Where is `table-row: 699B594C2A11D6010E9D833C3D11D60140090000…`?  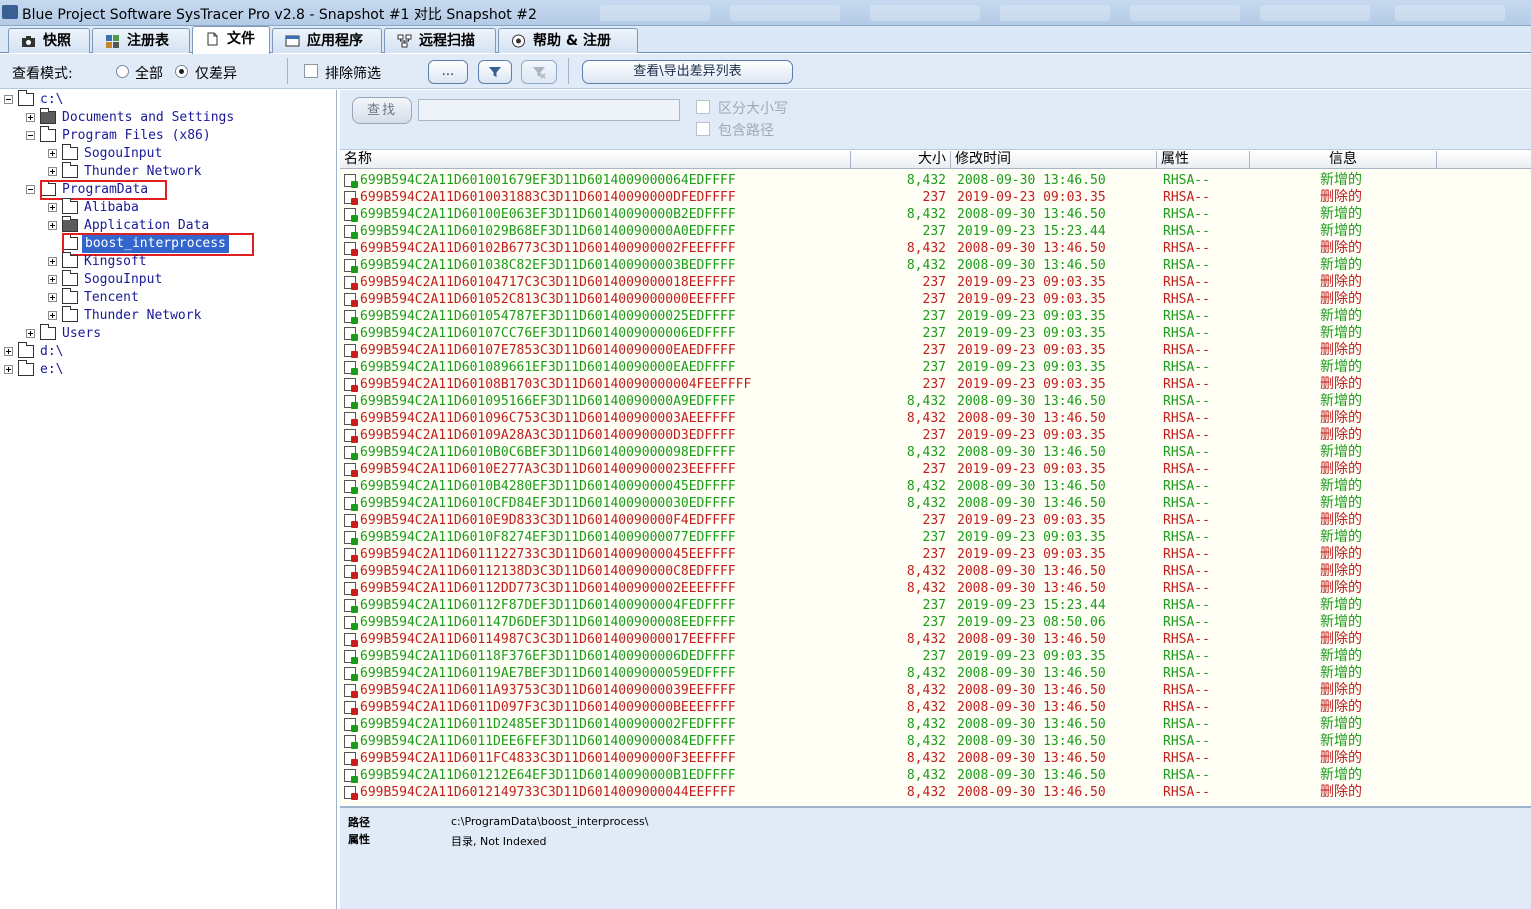 table-row: 699B594C2A11D6010E9D833C3D11D60140090000… is located at coordinates (935, 520).